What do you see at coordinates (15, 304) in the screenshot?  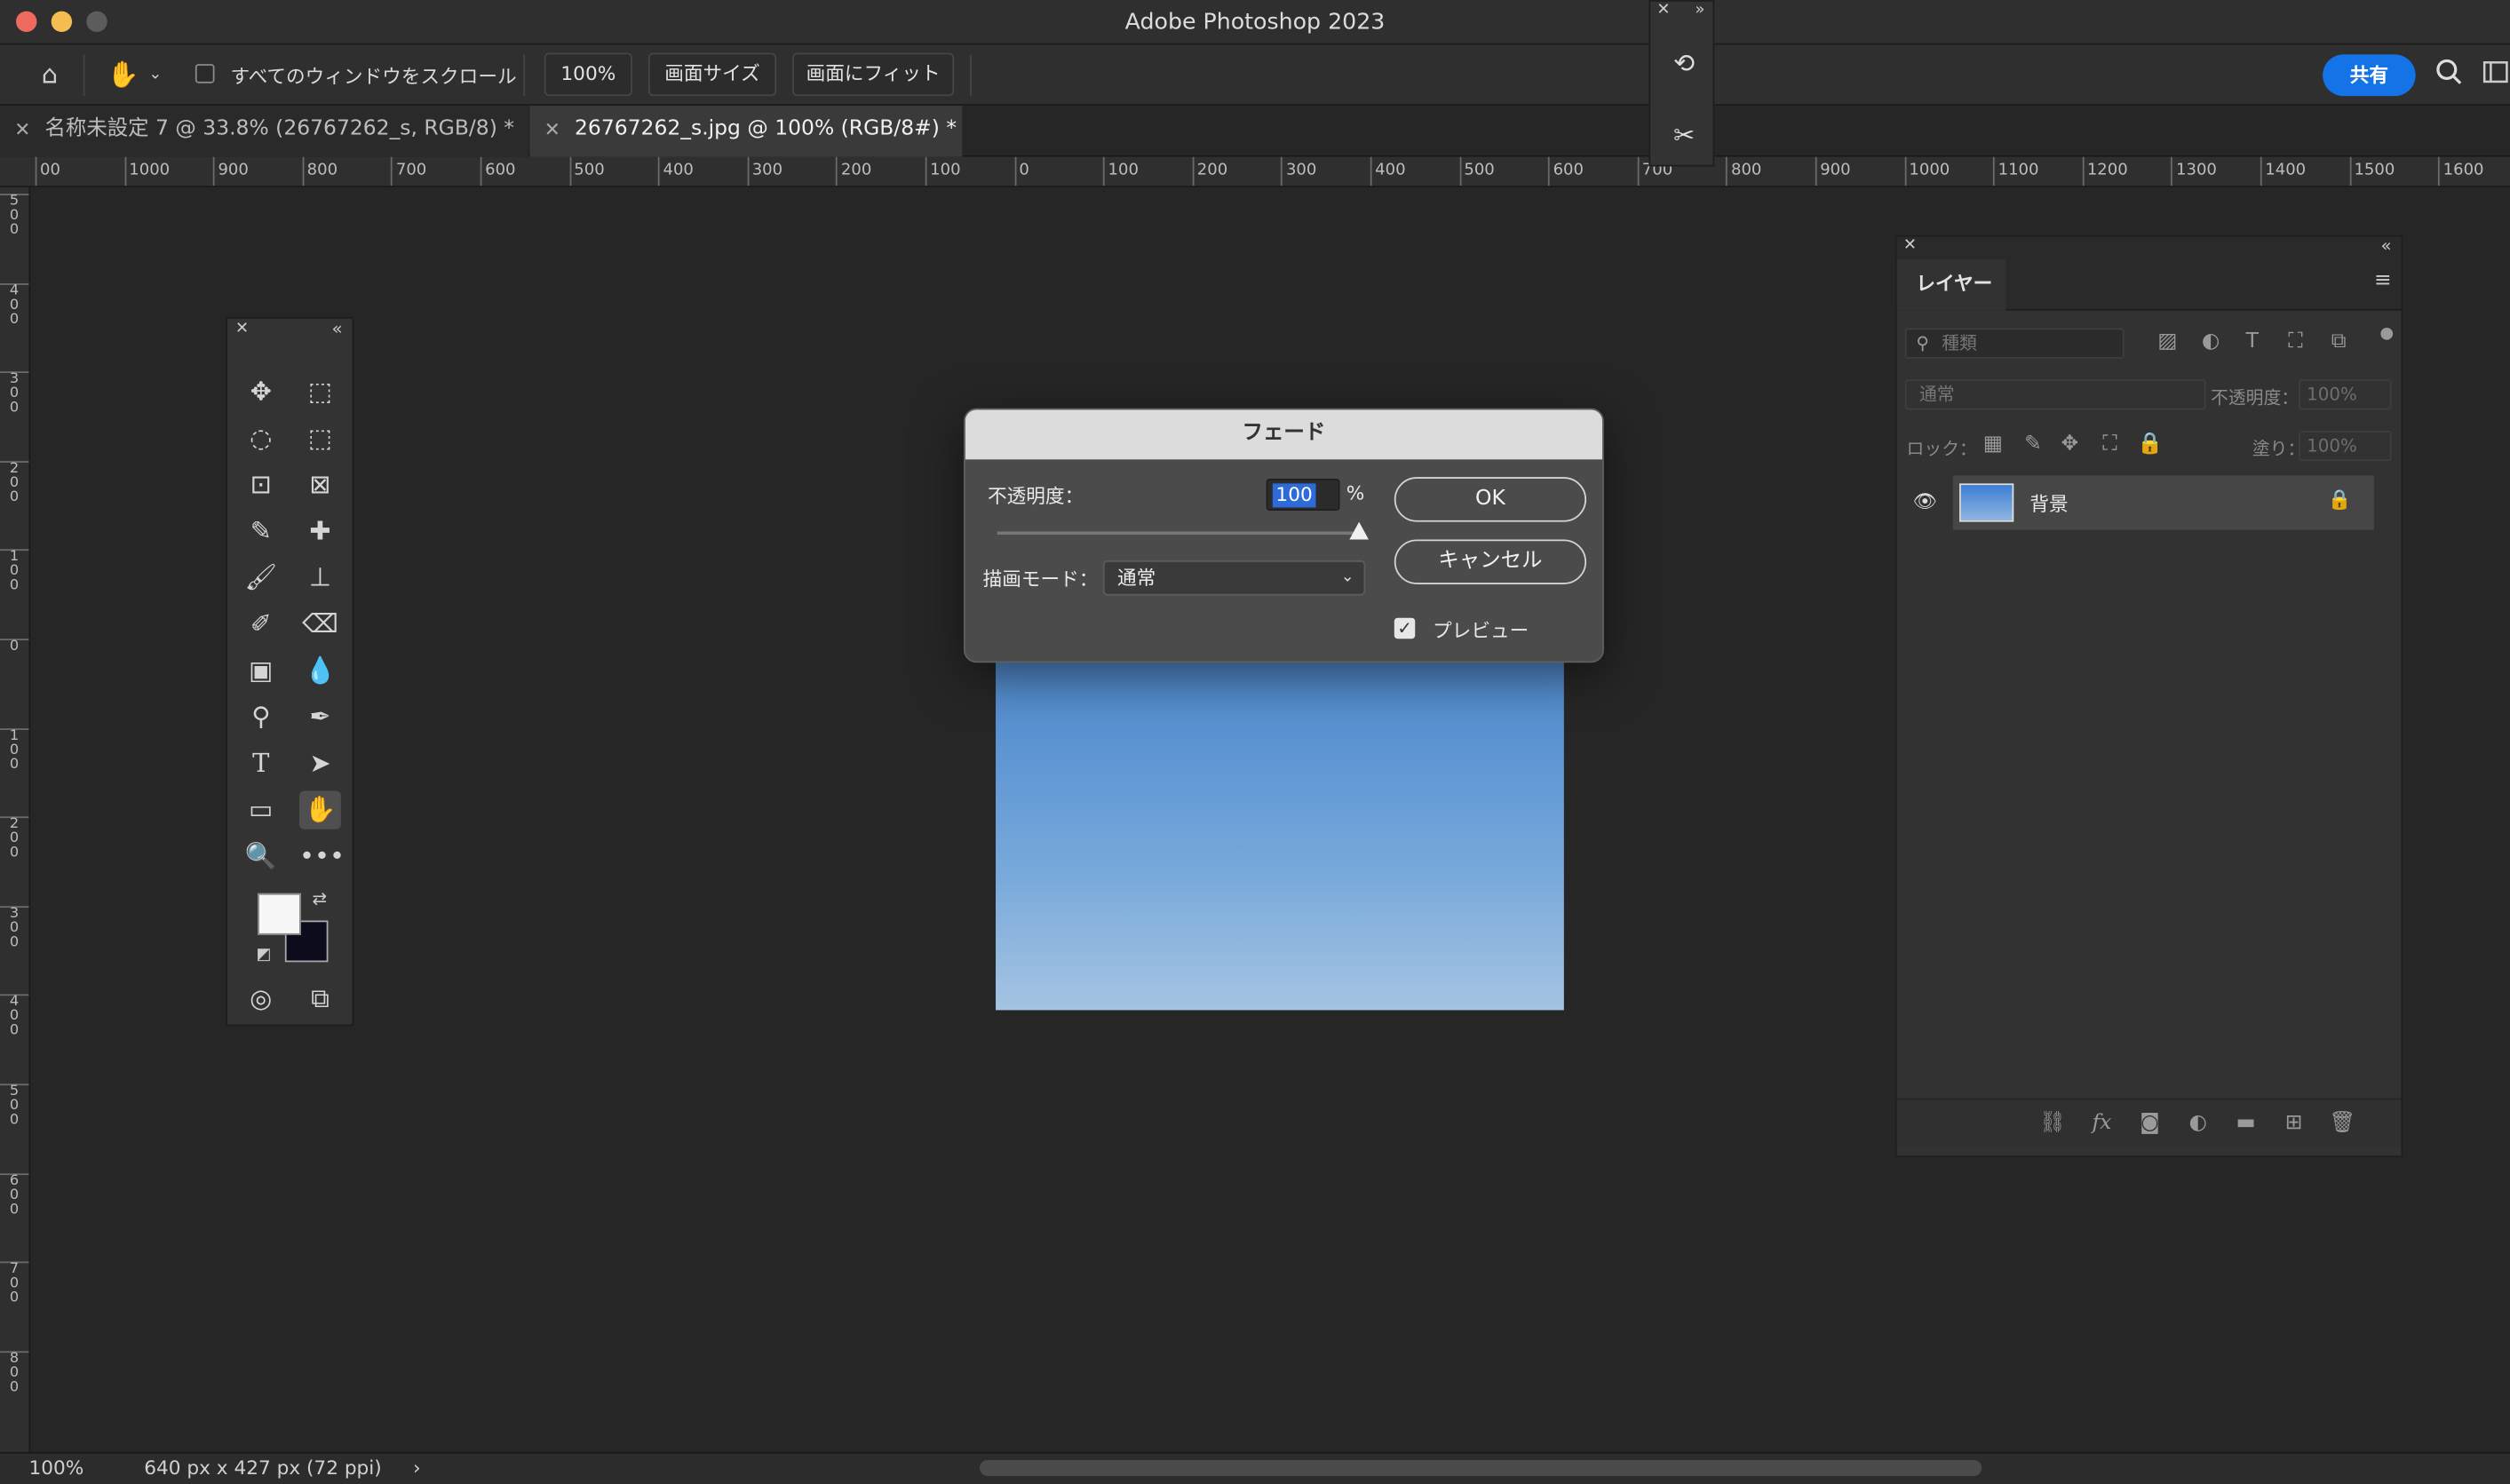 I see `ruler-tick-label: 400` at bounding box center [15, 304].